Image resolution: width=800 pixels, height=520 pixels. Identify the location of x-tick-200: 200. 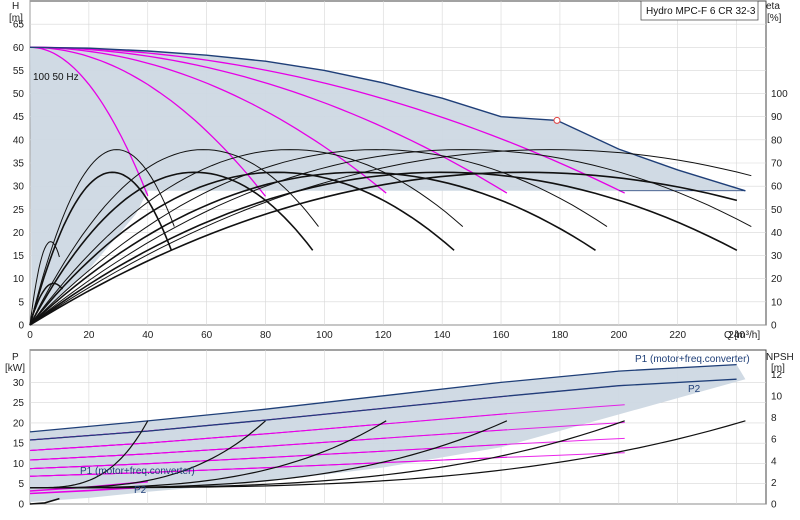
(618, 335).